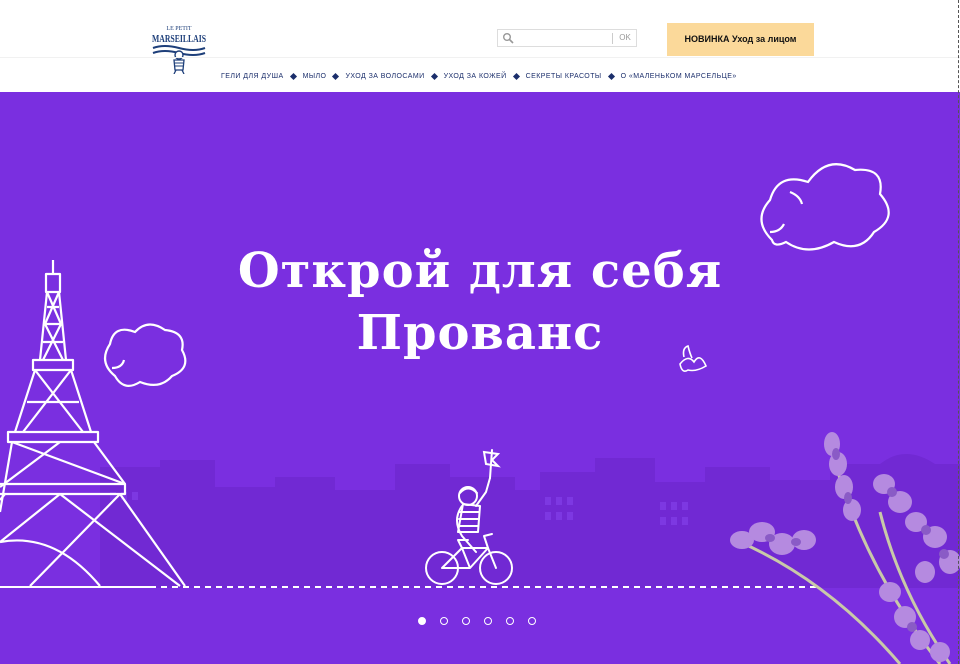  Describe the element at coordinates (475, 76) in the screenshot. I see `nav-item-skin-care: УХОД ЗА КОЖЕЙ` at that location.